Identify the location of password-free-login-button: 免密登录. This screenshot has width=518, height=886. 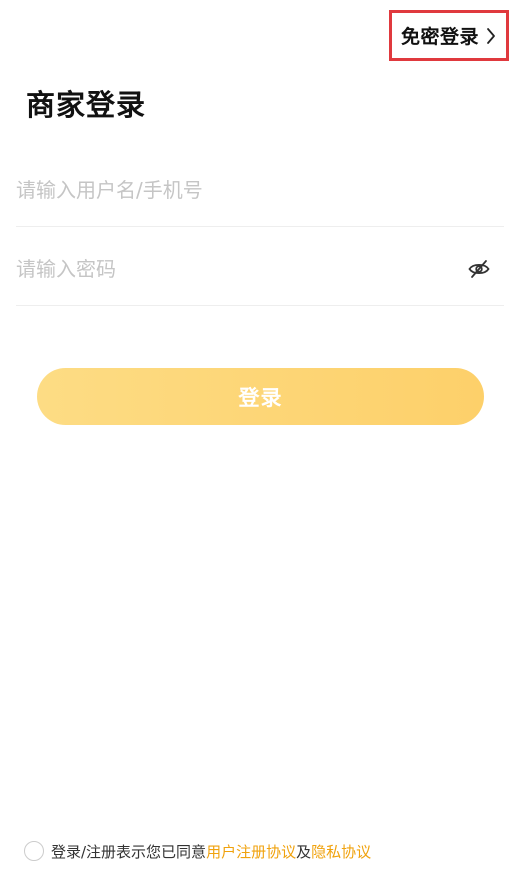
(449, 35).